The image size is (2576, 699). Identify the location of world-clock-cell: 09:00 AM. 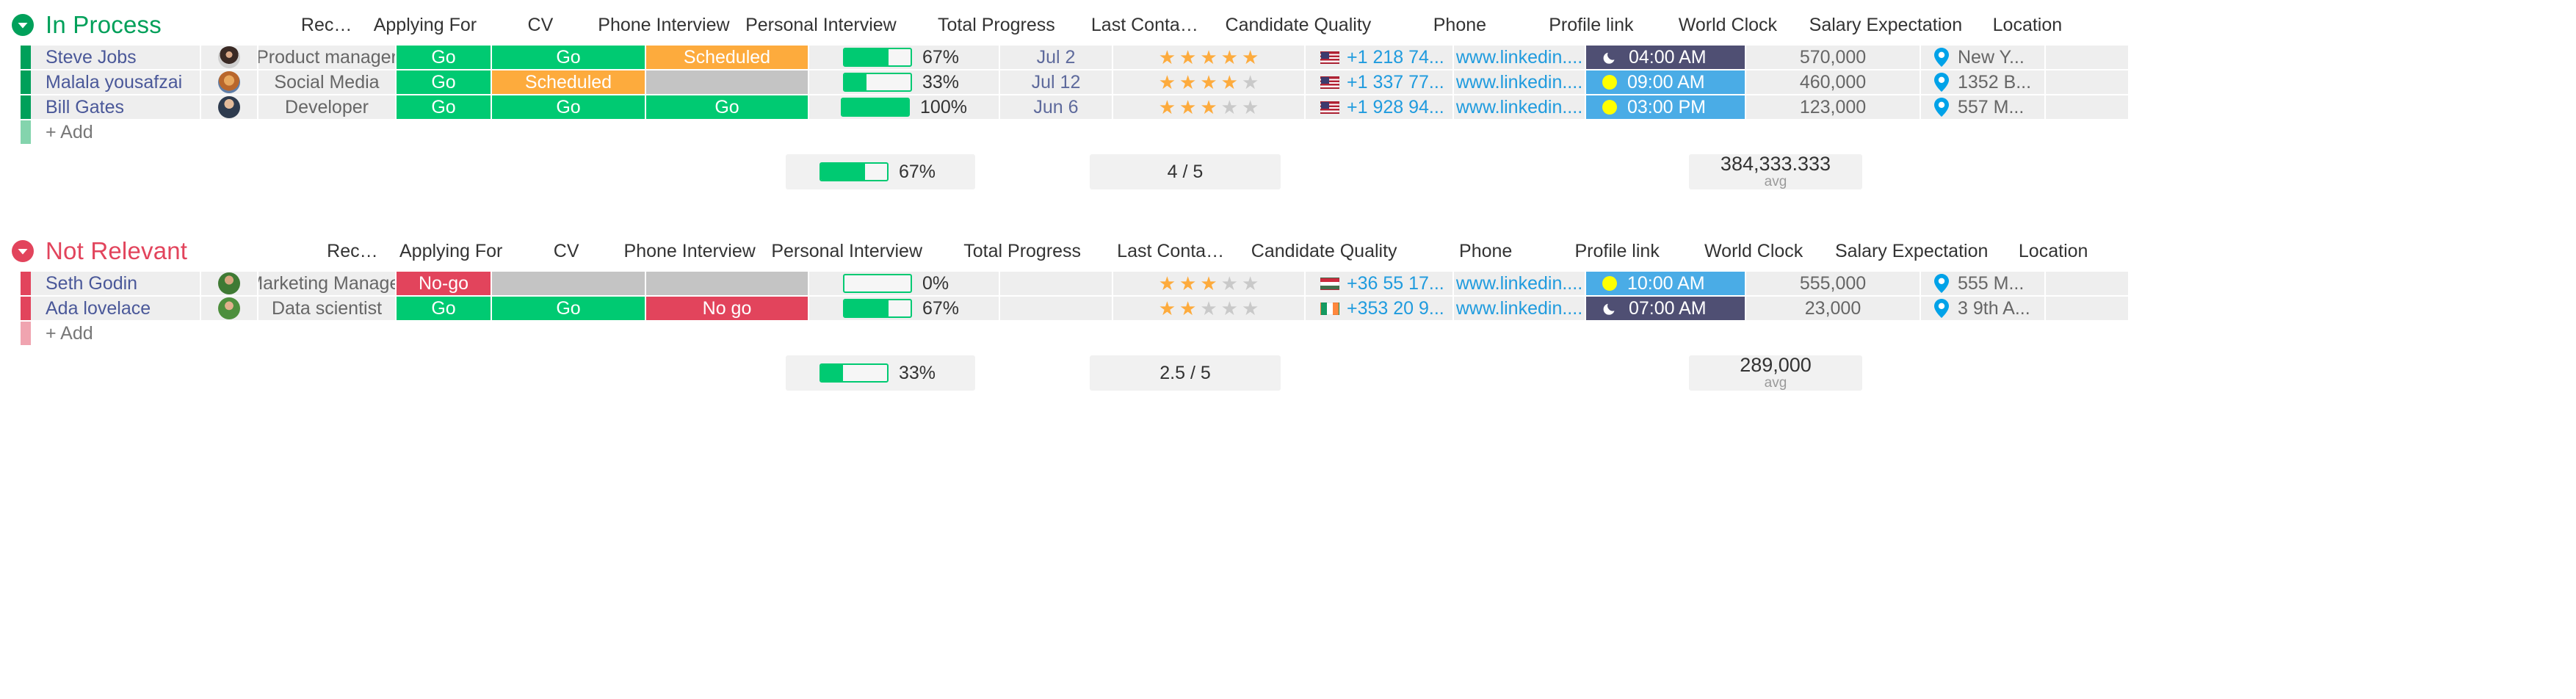
(1666, 82).